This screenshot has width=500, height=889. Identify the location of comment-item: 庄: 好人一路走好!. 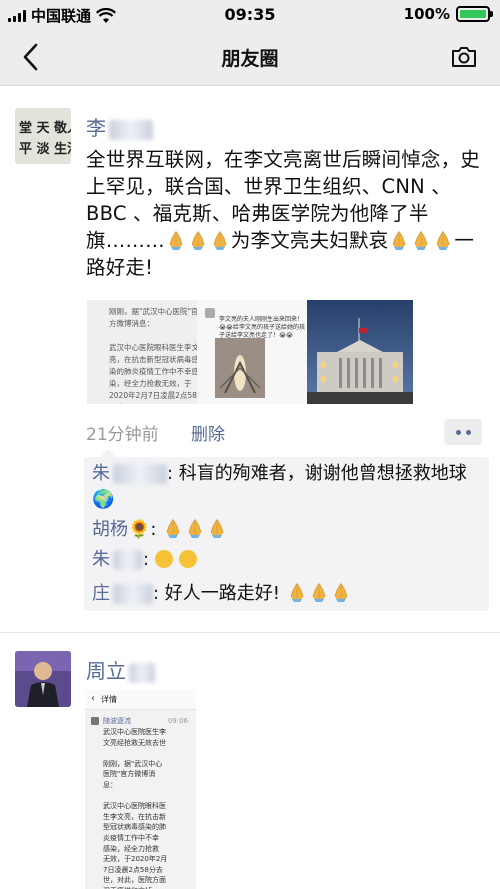
(288, 594).